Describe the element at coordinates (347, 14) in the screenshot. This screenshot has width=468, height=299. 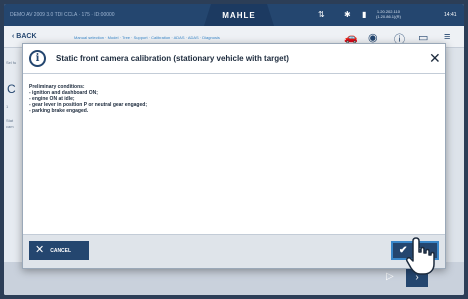
I see `bluetooth-icon: ✱` at that location.